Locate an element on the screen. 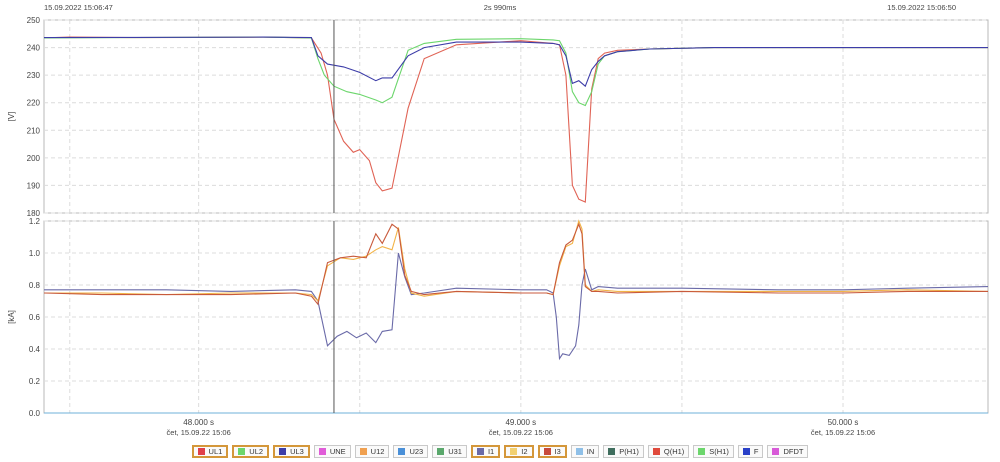 This screenshot has width=1000, height=462. legend-label: UL1 is located at coordinates (215, 451).